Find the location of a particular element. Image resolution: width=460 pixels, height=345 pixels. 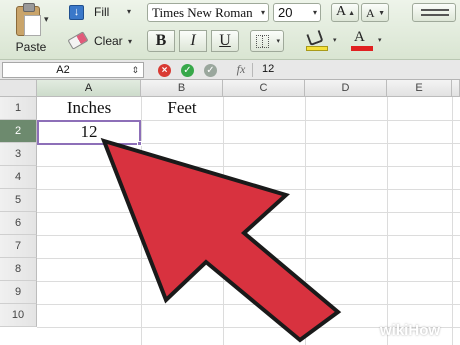

row-header-8: 8 is located at coordinates (18, 269).